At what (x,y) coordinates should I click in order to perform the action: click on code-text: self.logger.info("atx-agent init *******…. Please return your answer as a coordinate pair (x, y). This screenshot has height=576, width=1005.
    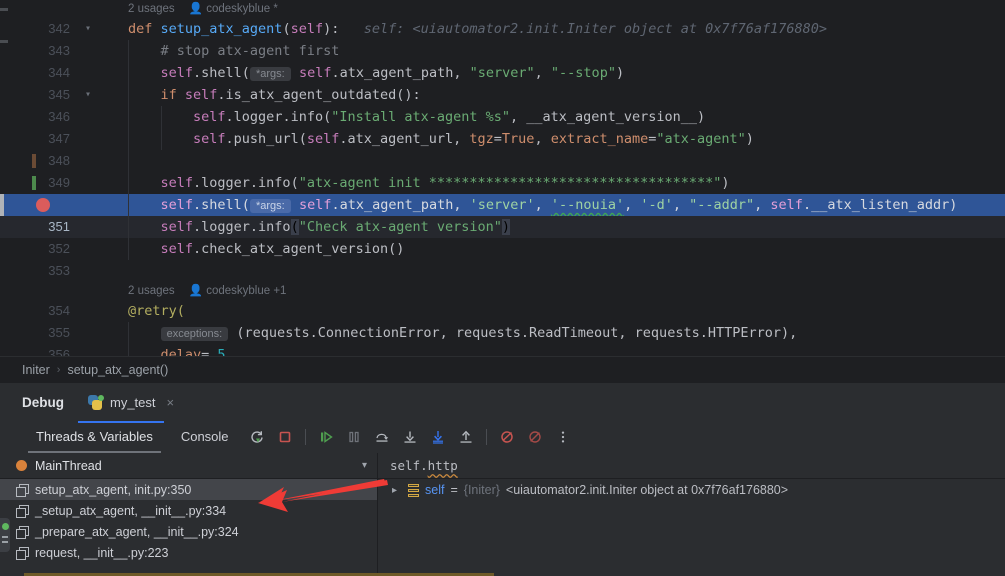
    Looking at the image, I should click on (429, 183).